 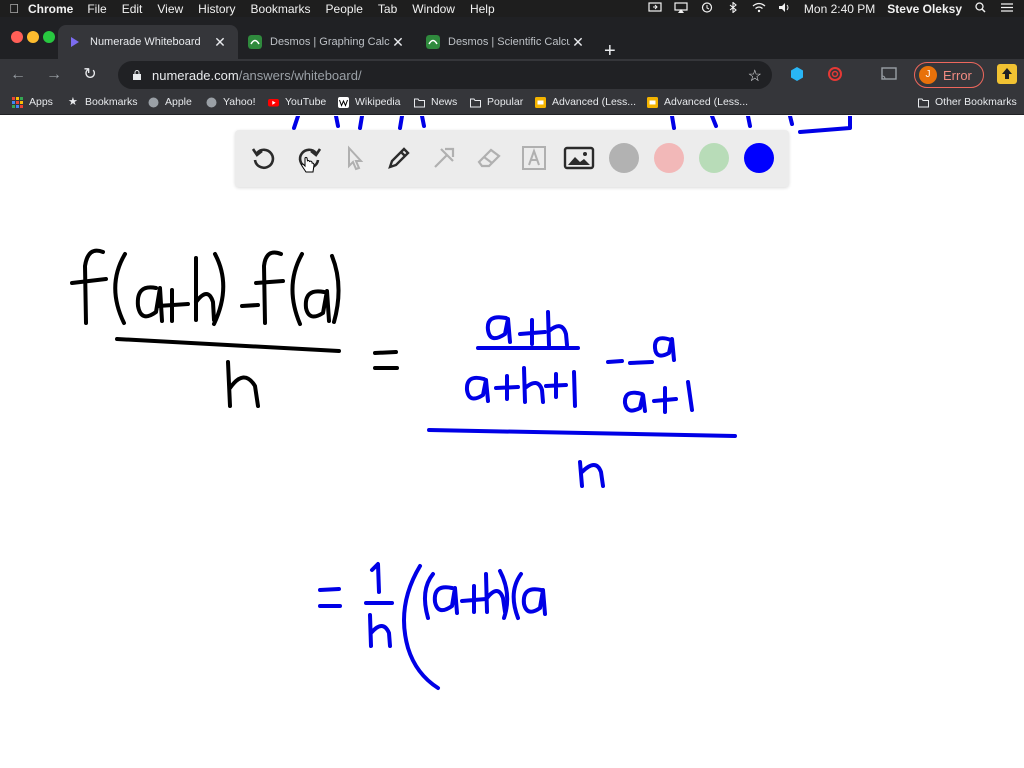 I want to click on hand-cursor-icon, so click(x=308, y=164).